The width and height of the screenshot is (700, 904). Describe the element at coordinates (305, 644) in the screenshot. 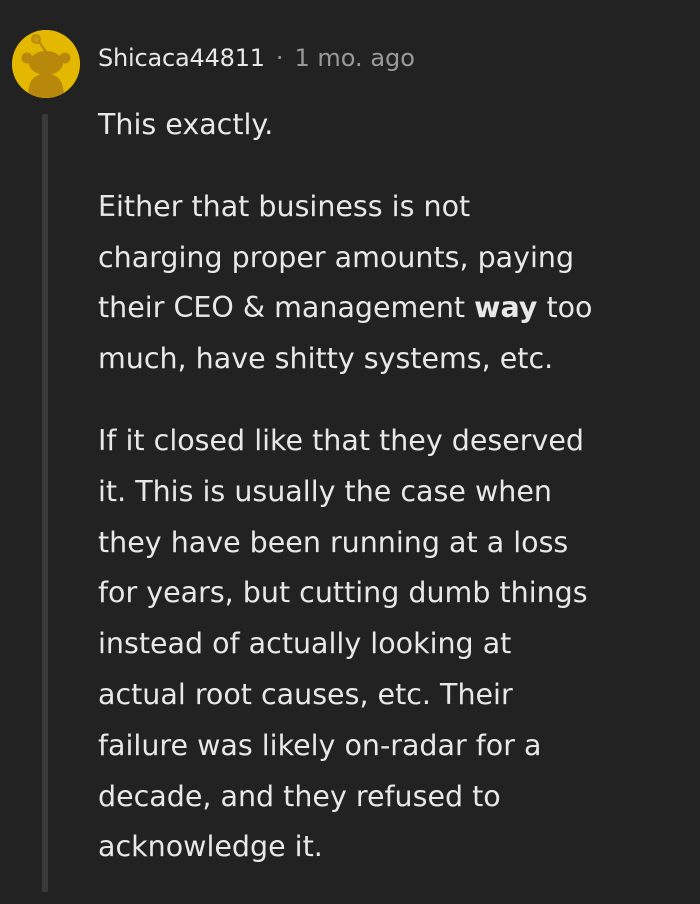

I see `text-line: instead of actually looking at` at that location.